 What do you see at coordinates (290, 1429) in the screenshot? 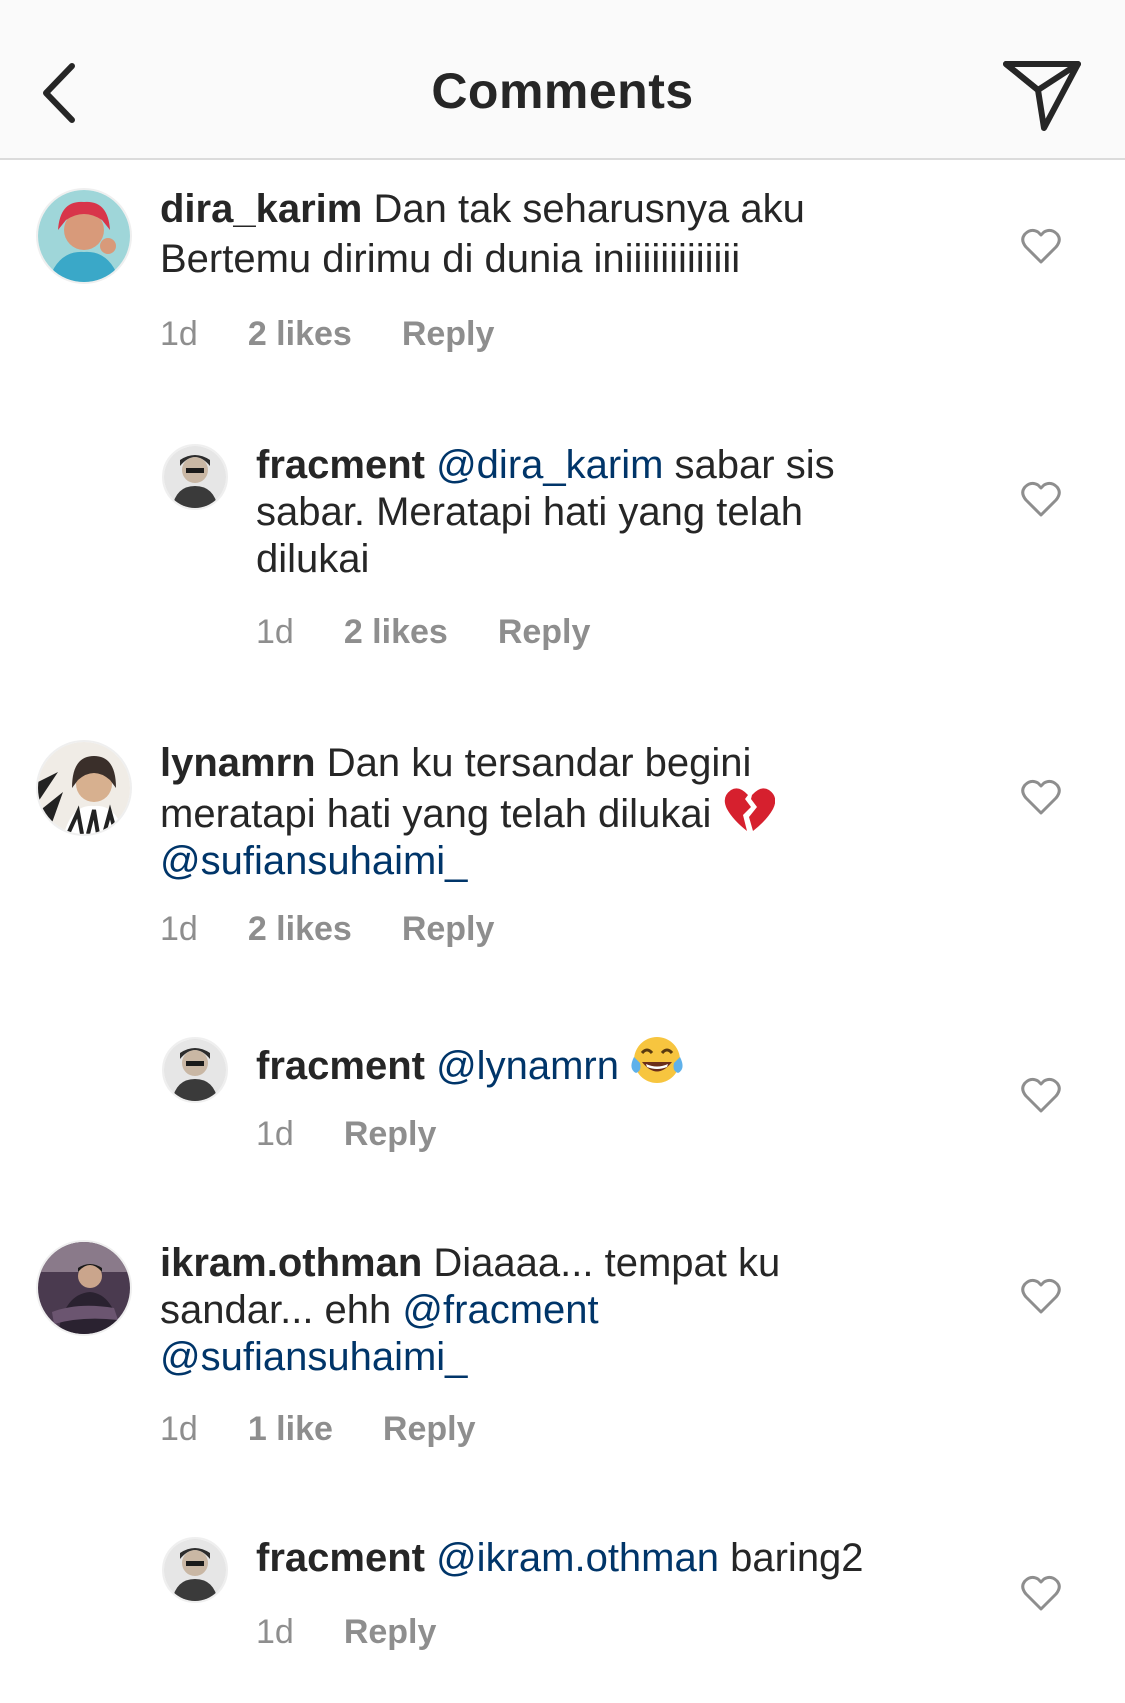
I see `comment-likes: 1 like` at bounding box center [290, 1429].